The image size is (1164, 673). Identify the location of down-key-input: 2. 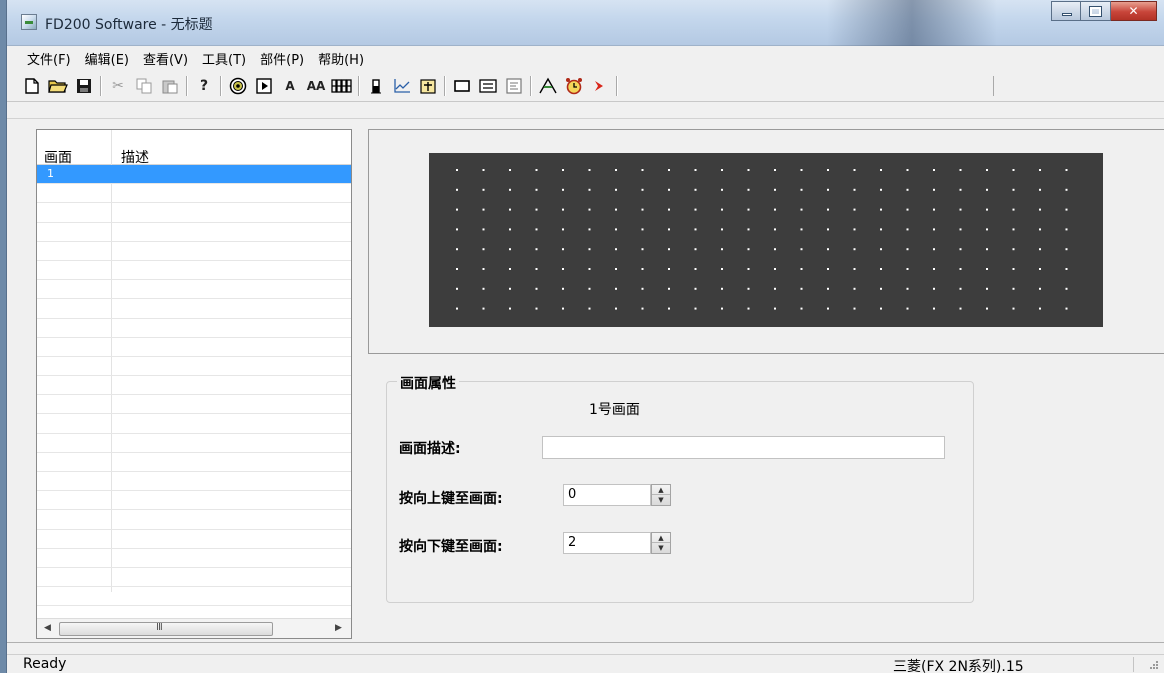
(607, 543).